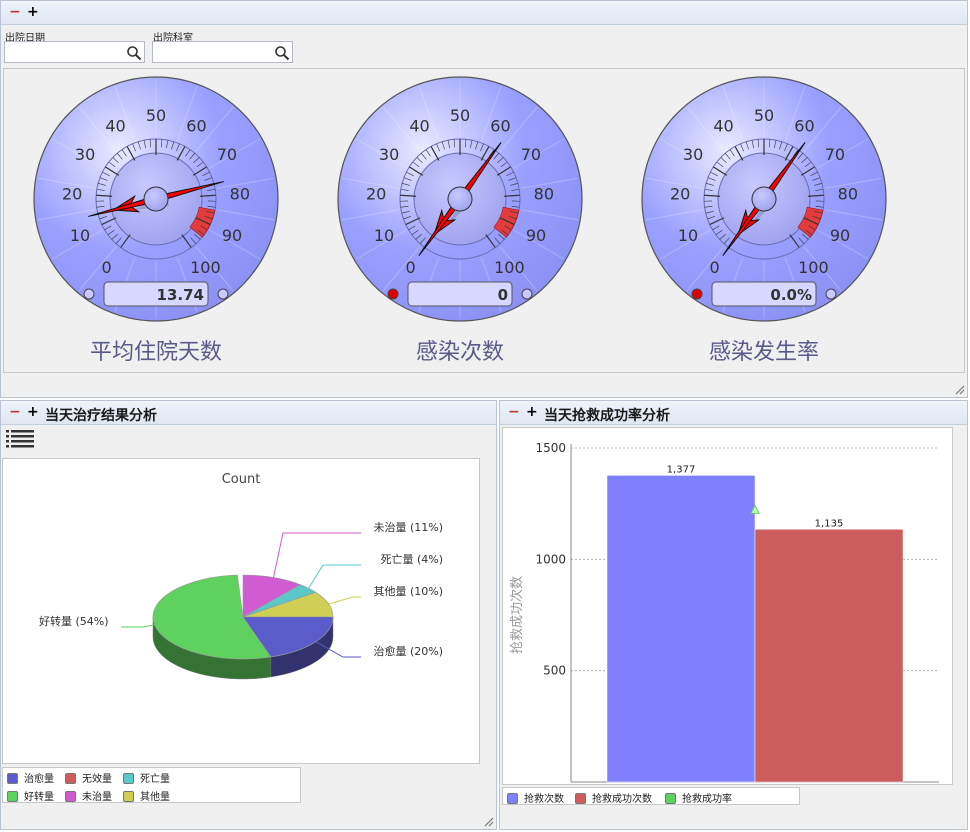  What do you see at coordinates (20, 439) in the screenshot?
I see `list-menu-icon` at bounding box center [20, 439].